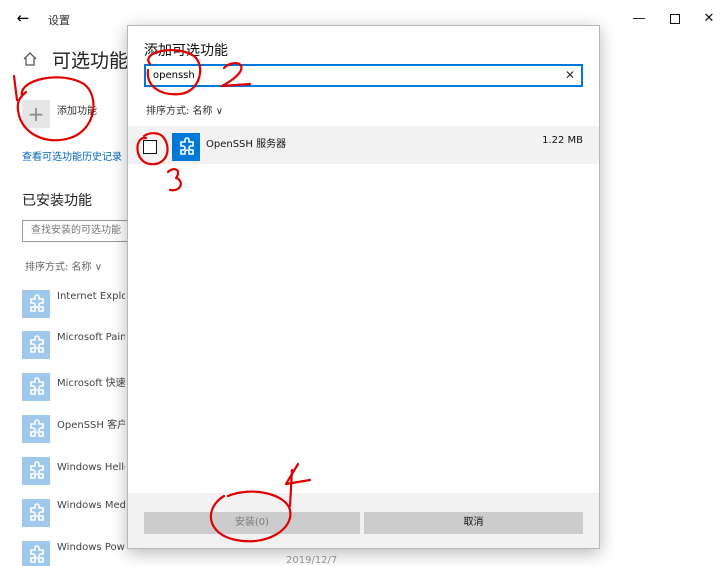  What do you see at coordinates (570, 75) in the screenshot?
I see `clear-icon: ✕` at bounding box center [570, 75].